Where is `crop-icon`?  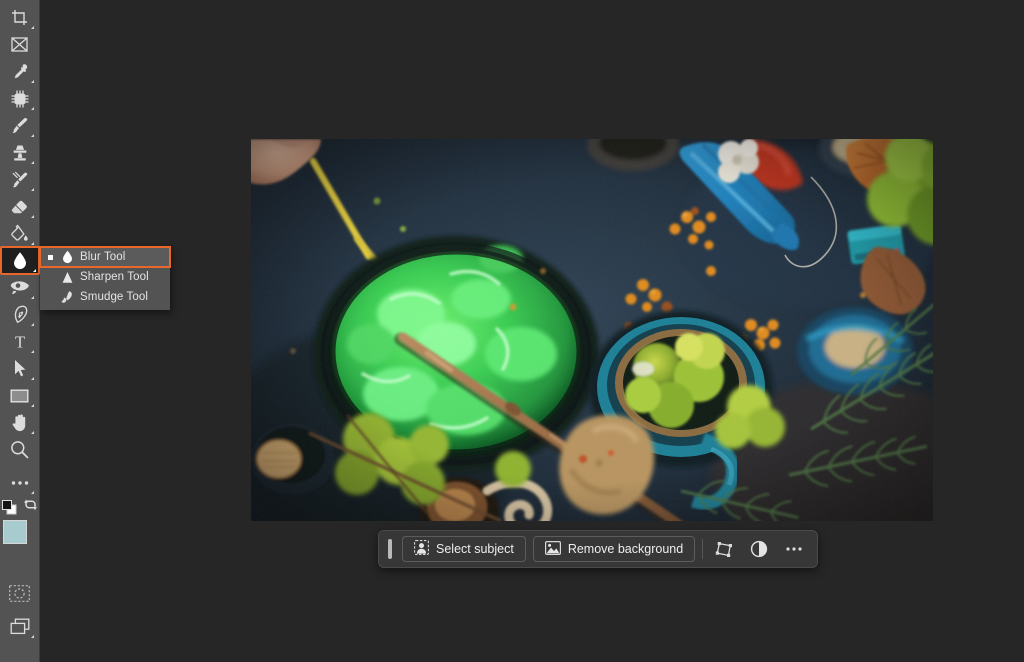
crop-icon is located at coordinates (19, 17).